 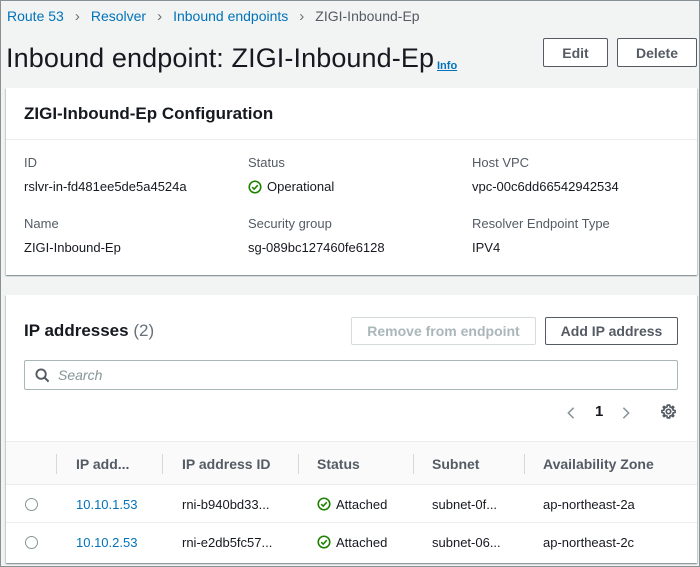 I want to click on delete-button: Delete, so click(x=657, y=52).